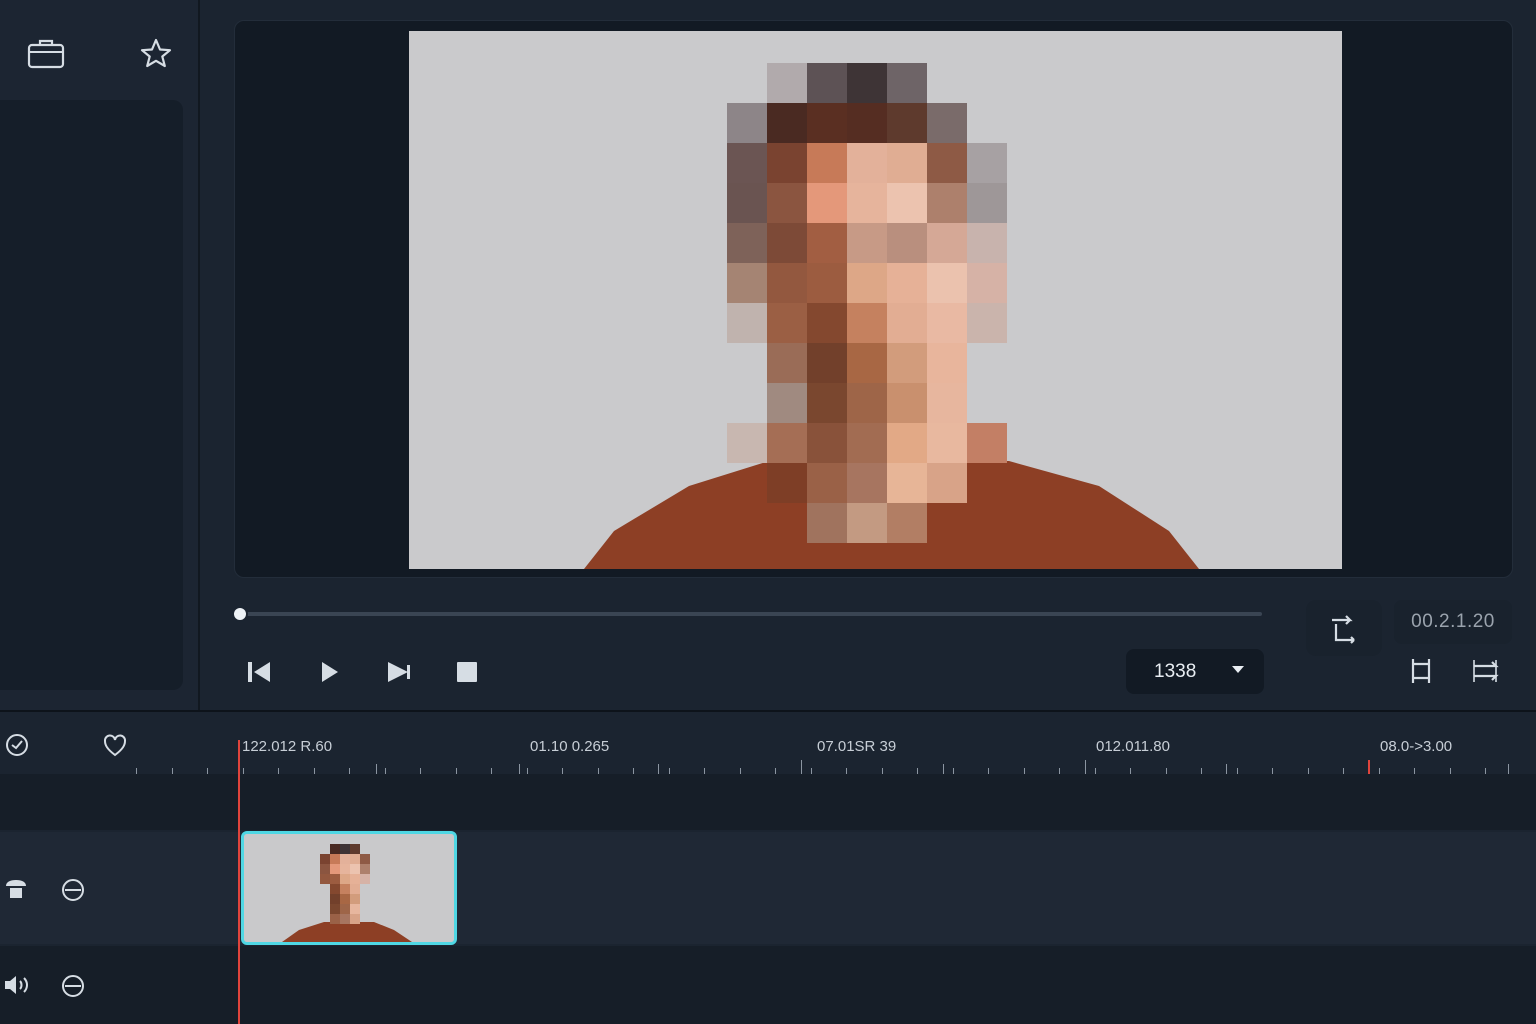  Describe the element at coordinates (91, 395) in the screenshot. I see `media-library-panel` at that location.